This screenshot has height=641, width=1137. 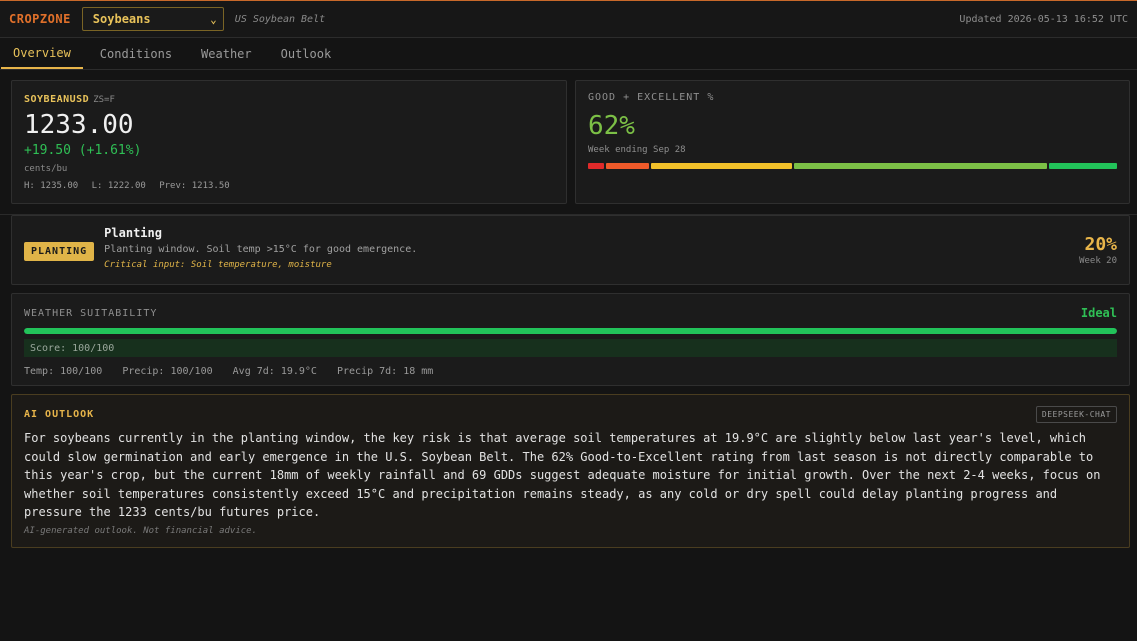 What do you see at coordinates (40, 19) in the screenshot?
I see `brand-logo: CROPZONE` at bounding box center [40, 19].